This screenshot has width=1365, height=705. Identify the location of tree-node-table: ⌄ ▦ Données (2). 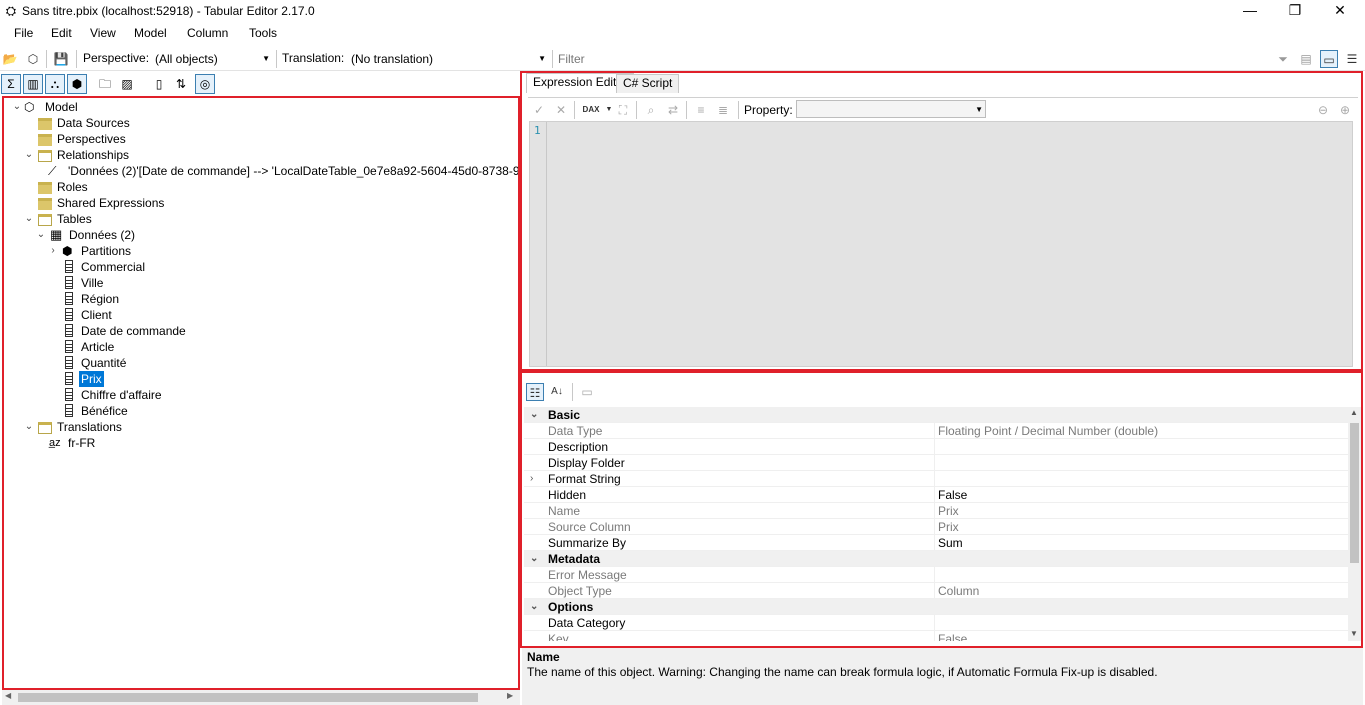
(259, 235).